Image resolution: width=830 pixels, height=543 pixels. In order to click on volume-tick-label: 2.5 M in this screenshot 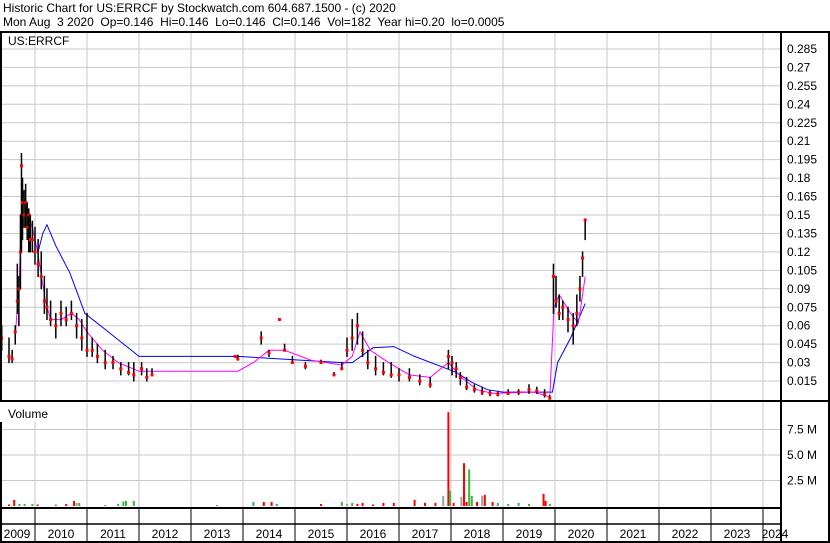, I will do `click(802, 481)`.